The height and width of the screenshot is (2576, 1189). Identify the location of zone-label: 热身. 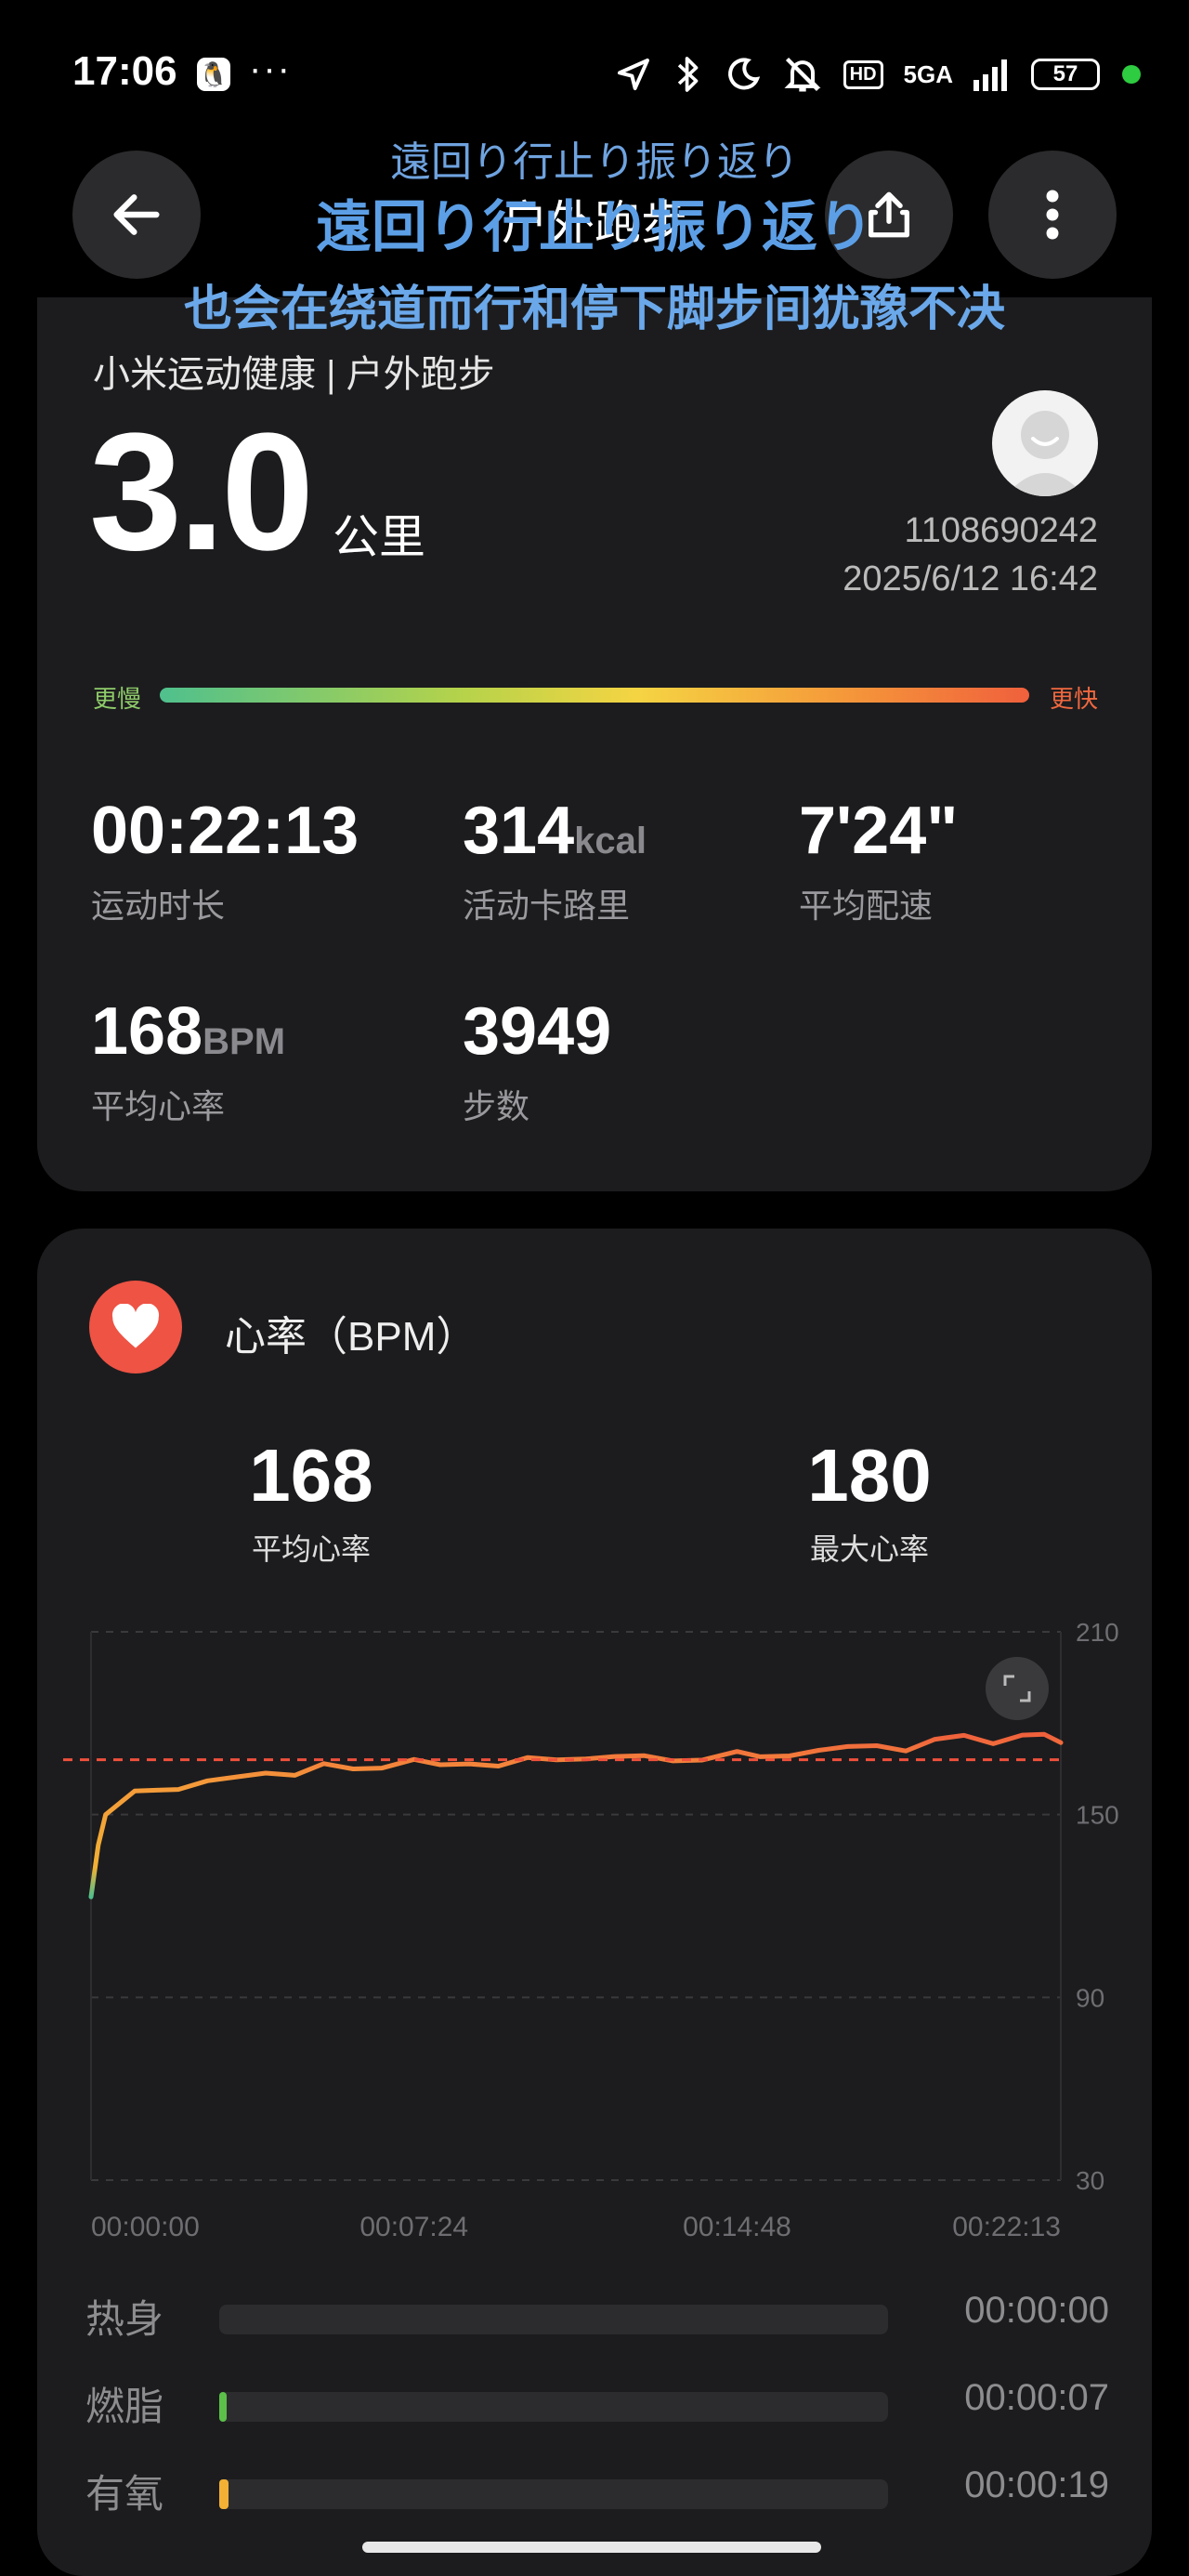
(125, 2319).